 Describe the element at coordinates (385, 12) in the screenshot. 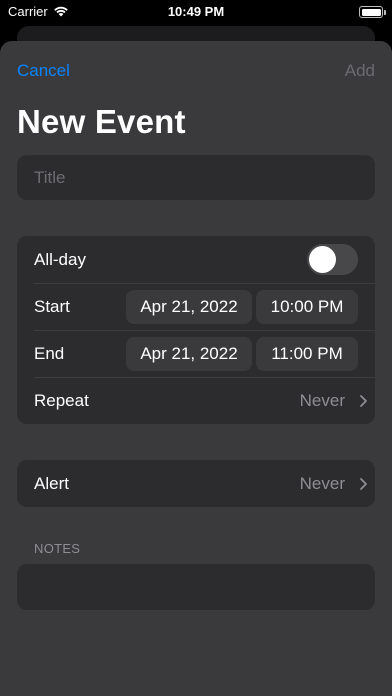

I see `battery-nub` at that location.